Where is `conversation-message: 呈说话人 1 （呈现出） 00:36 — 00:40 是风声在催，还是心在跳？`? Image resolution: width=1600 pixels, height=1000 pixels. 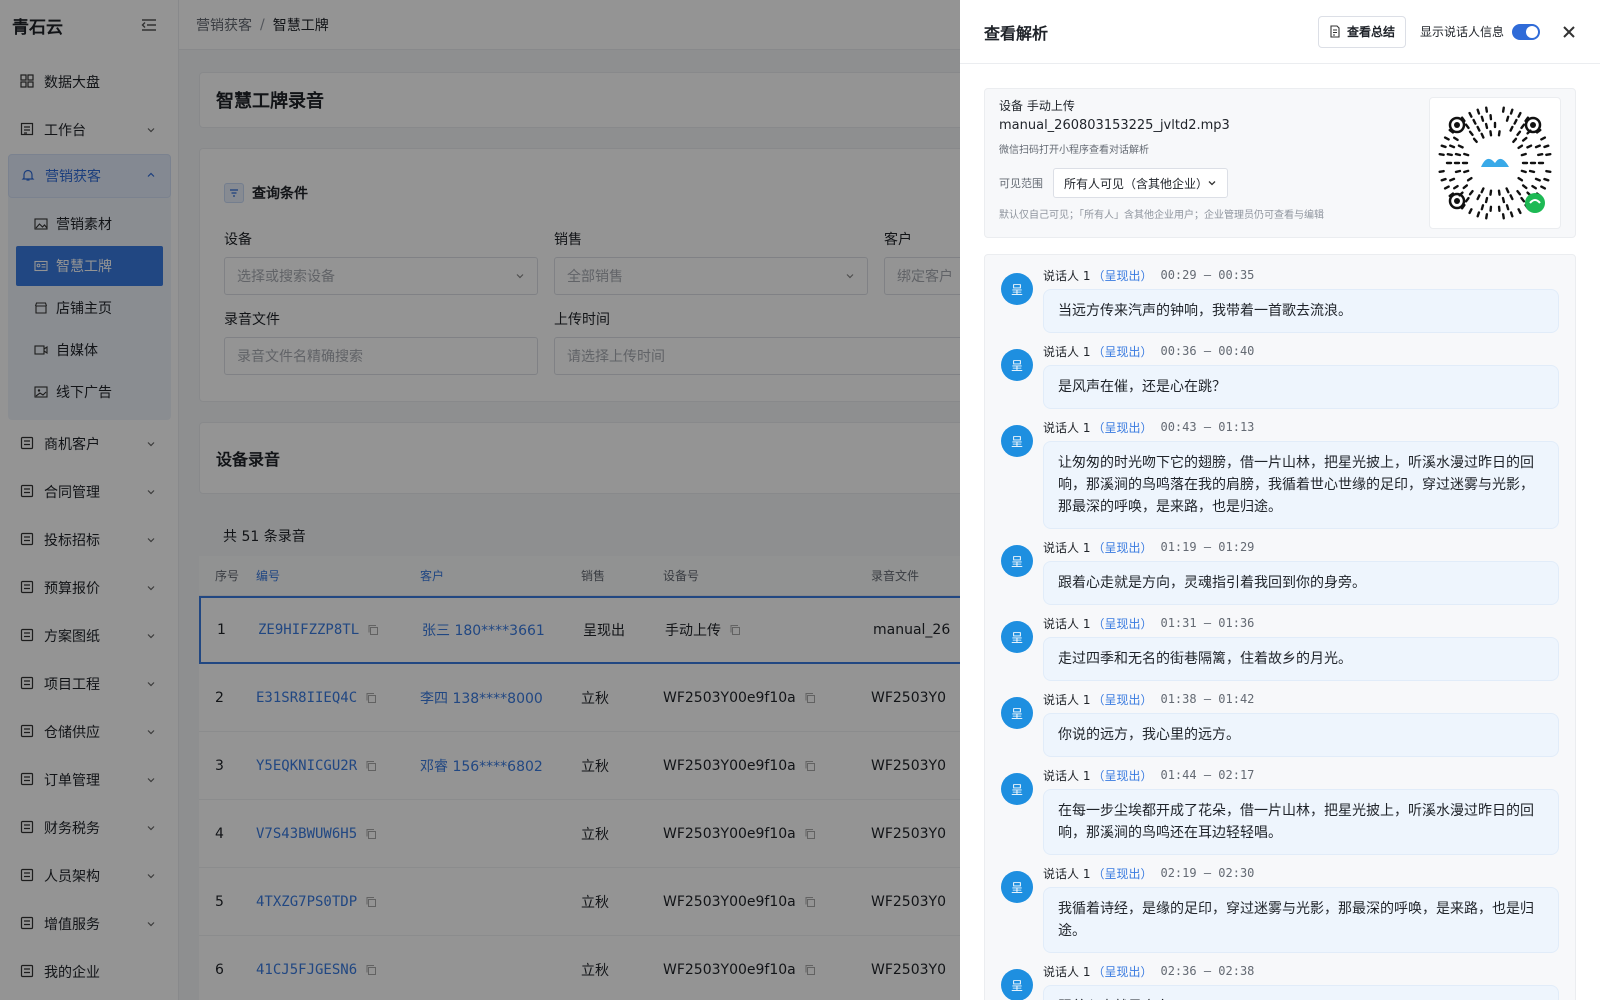 conversation-message: 呈说话人 1 （呈现出） 00:36 — 00:40 是风声在催，还是心在跳？ is located at coordinates (1280, 375).